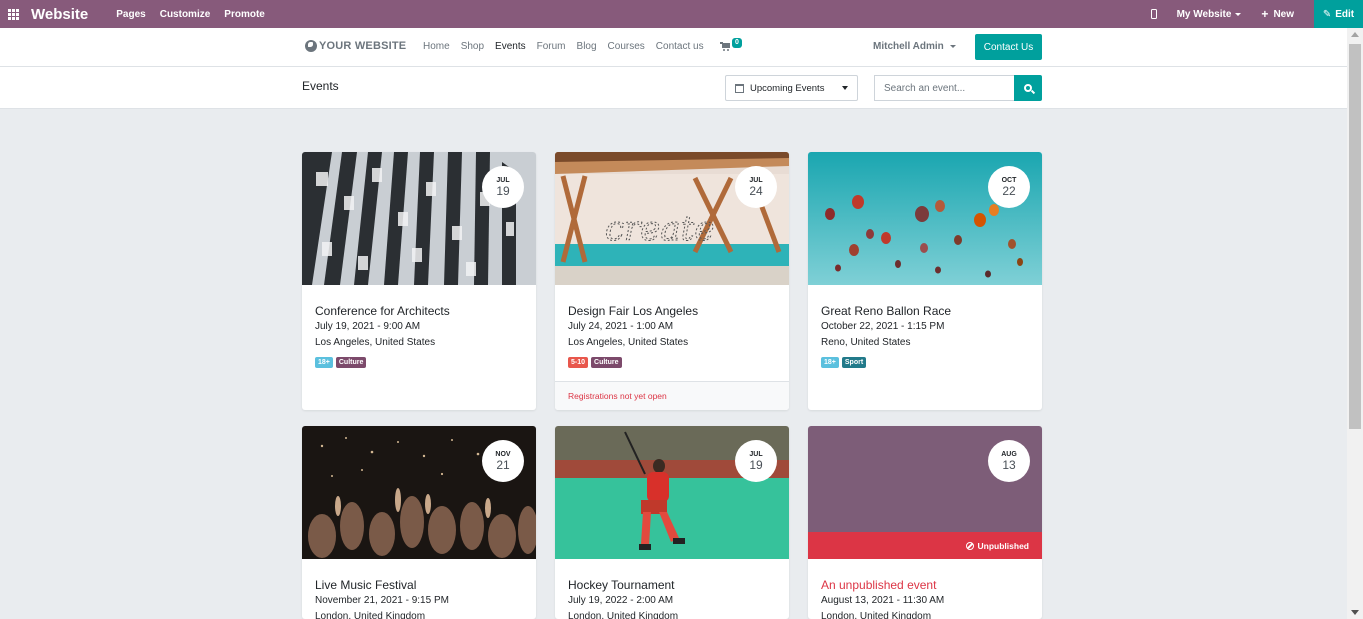 The image size is (1363, 619). I want to click on event-title: Great Reno Ballon Race, so click(926, 311).